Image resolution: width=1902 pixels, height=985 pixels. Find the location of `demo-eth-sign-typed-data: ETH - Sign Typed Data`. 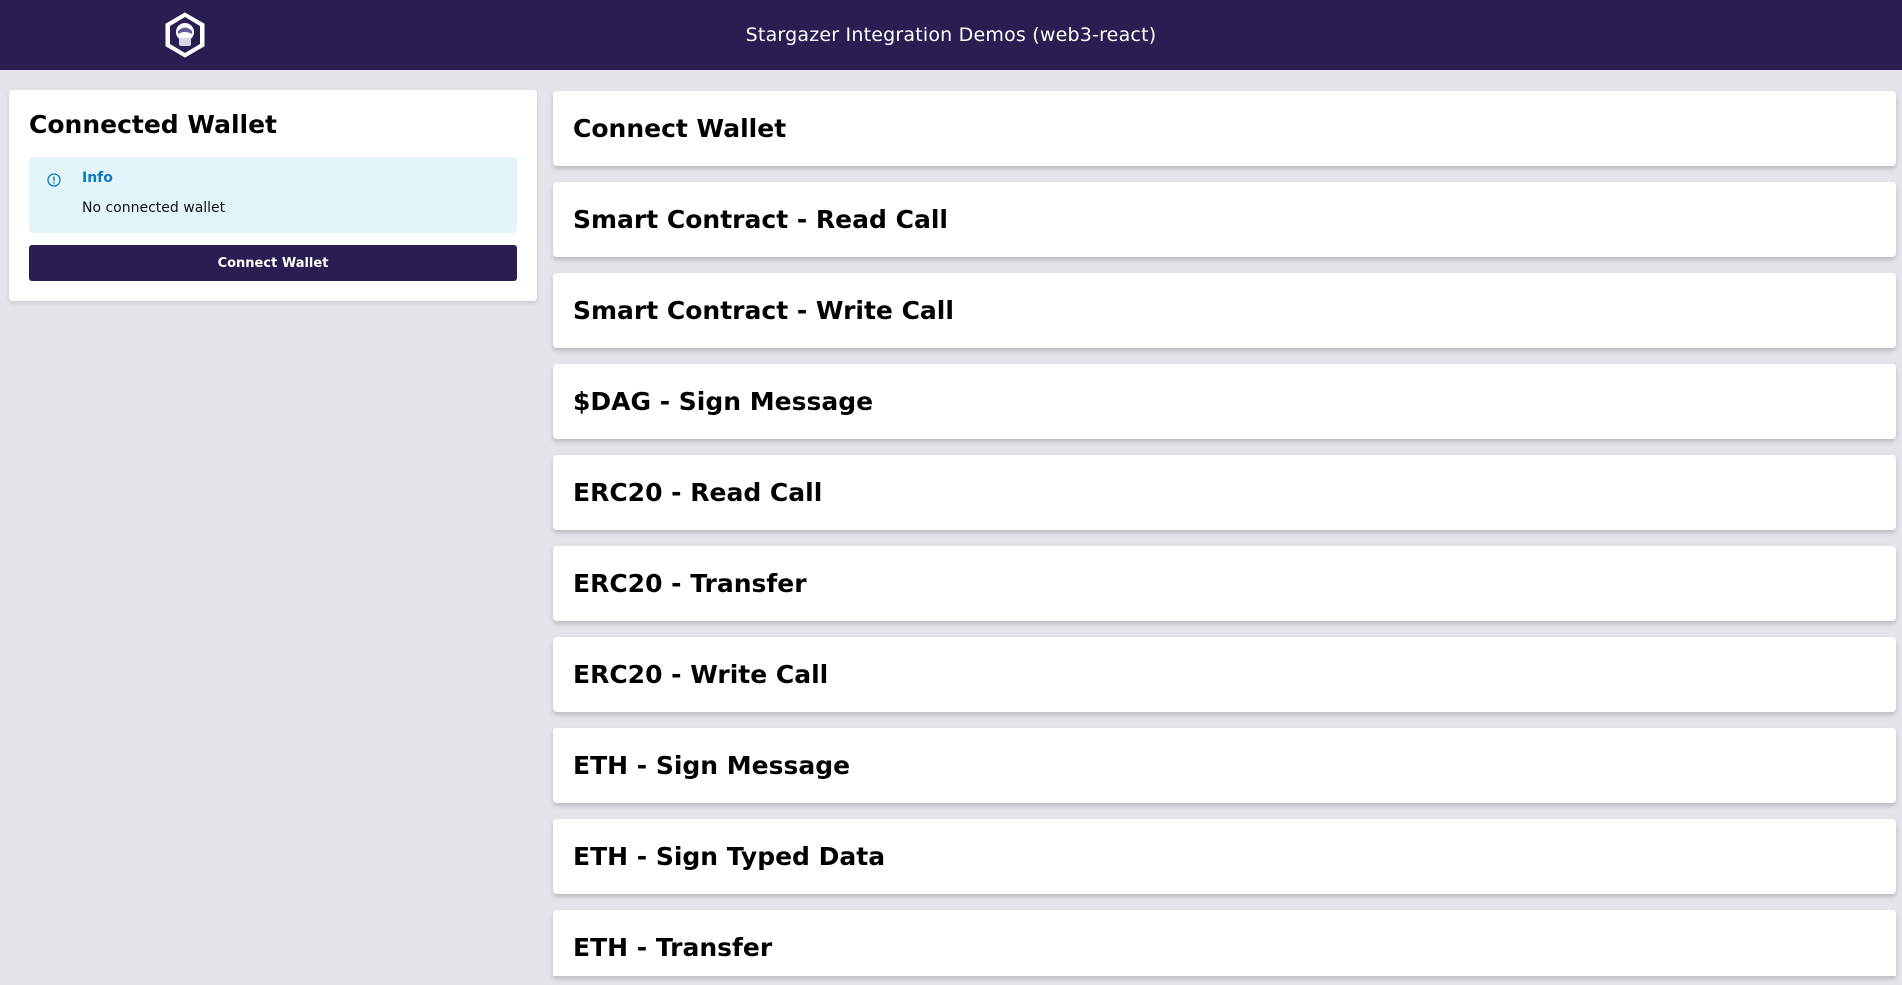

demo-eth-sign-typed-data: ETH - Sign Typed Data is located at coordinates (1224, 856).